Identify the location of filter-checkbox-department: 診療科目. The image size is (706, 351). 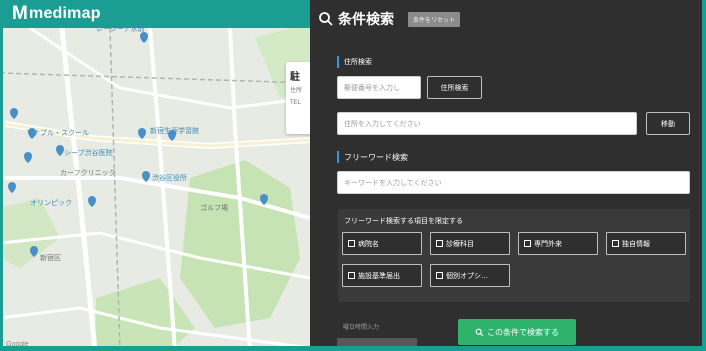
(470, 243).